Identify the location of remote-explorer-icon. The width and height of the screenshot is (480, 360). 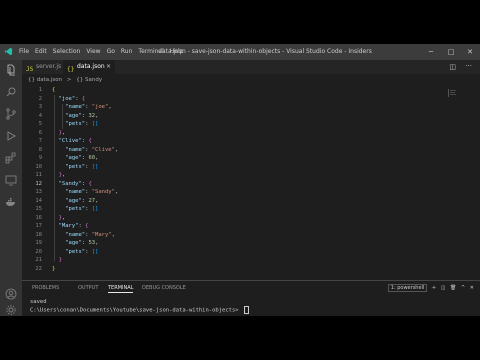
(11, 180).